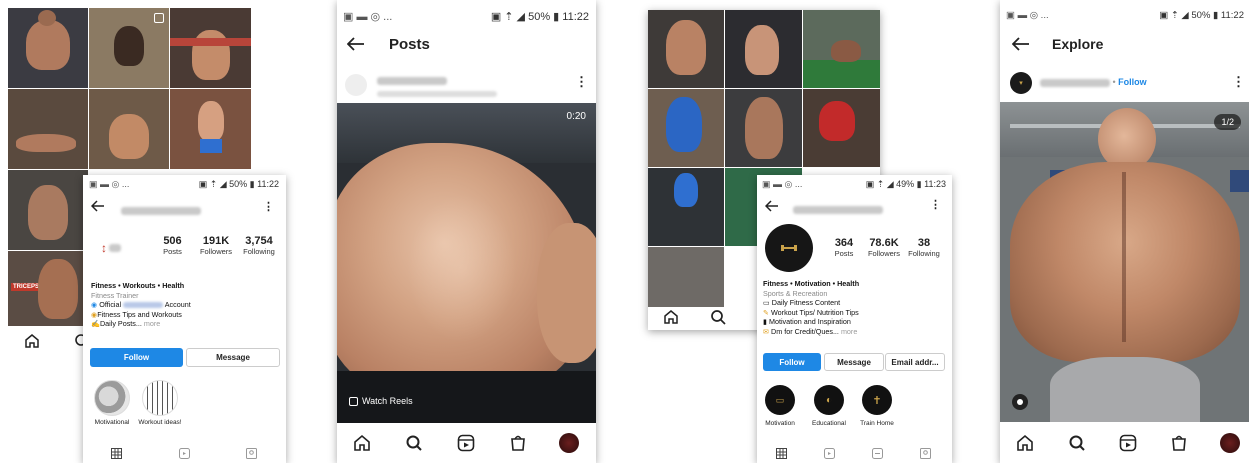 The image size is (1249, 463). What do you see at coordinates (844, 243) in the screenshot?
I see `posts-count: 364` at bounding box center [844, 243].